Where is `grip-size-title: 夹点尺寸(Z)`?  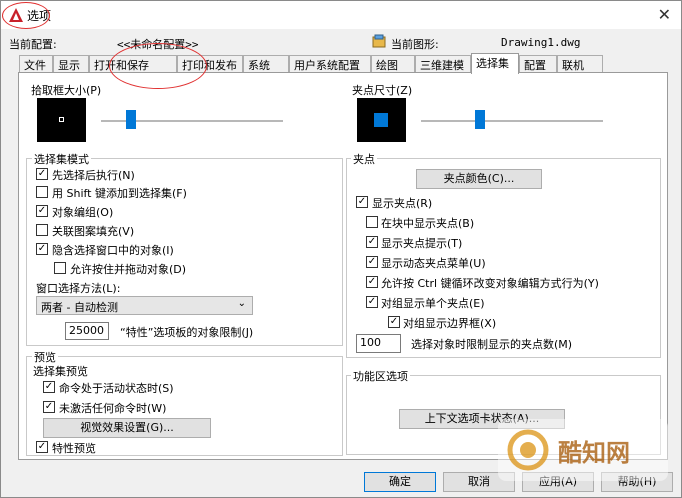 grip-size-title: 夹点尺寸(Z) is located at coordinates (382, 90).